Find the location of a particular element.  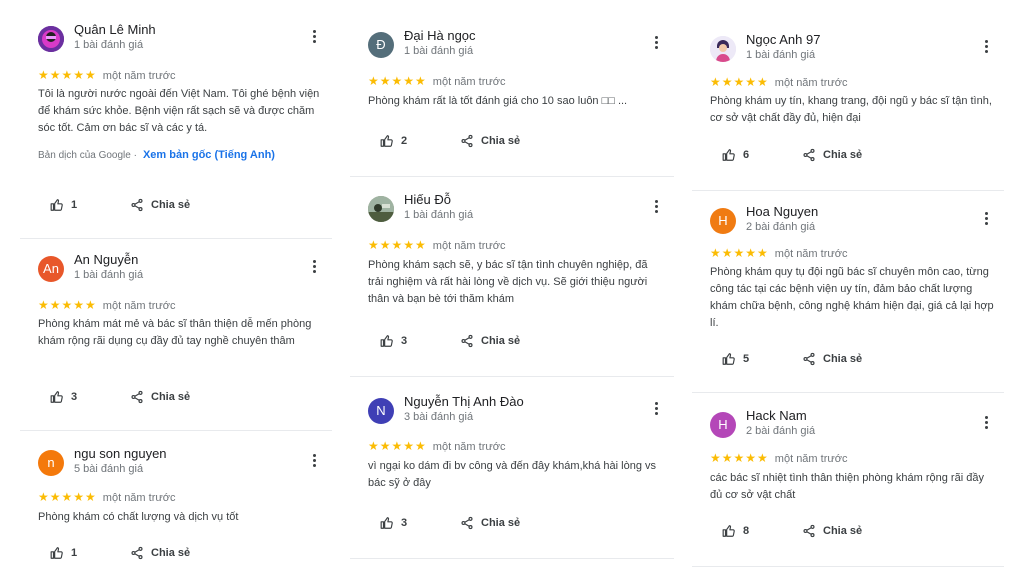

avatar: n is located at coordinates (51, 463).